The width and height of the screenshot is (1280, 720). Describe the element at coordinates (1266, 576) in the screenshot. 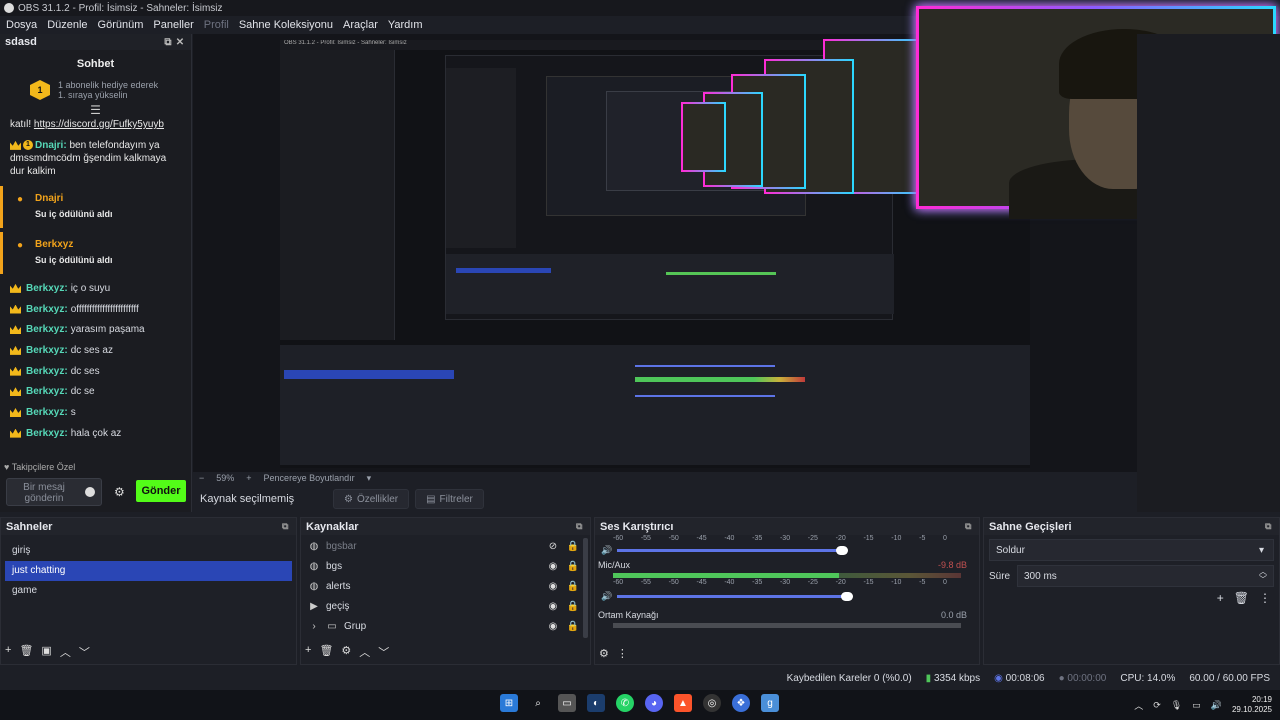

I see `stepper-arrows-icon: ︿ ﹀` at that location.